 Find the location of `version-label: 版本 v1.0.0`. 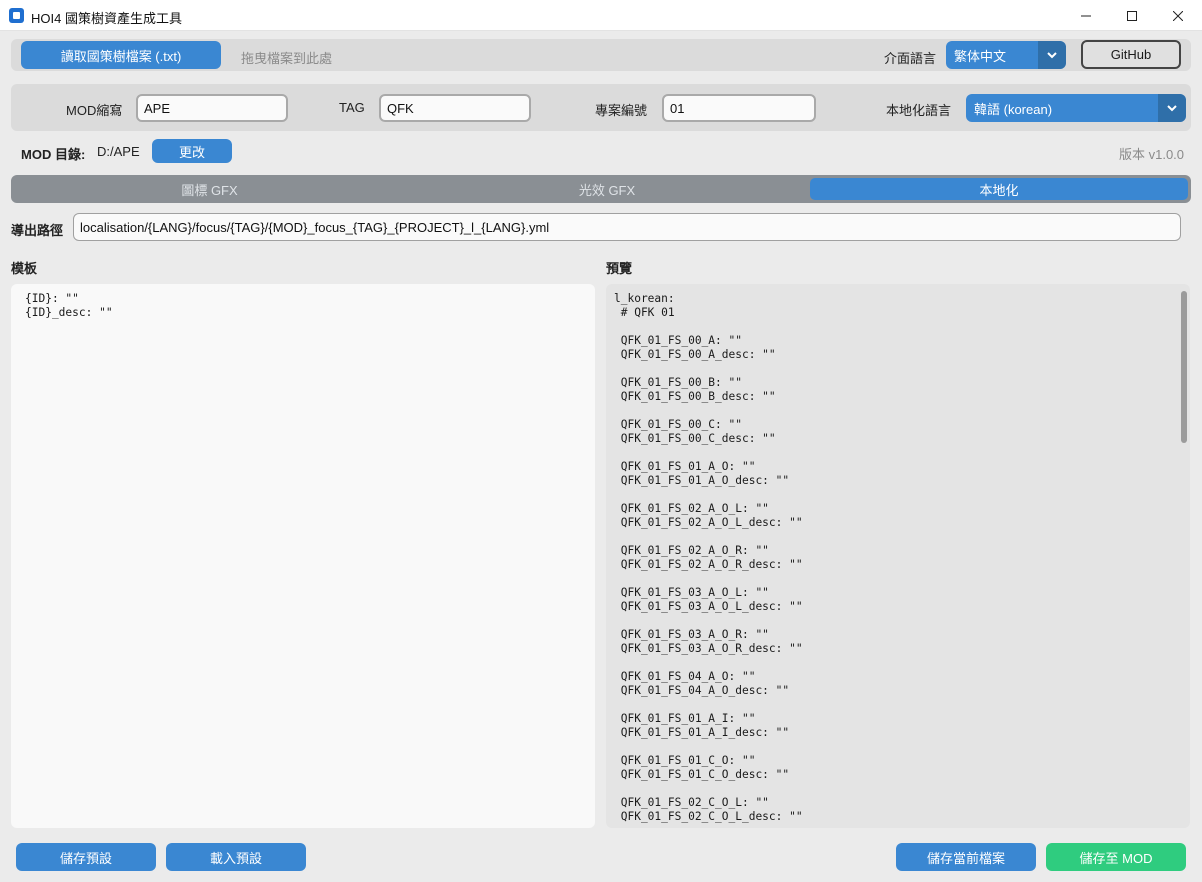

version-label: 版本 v1.0.0 is located at coordinates (1152, 154).